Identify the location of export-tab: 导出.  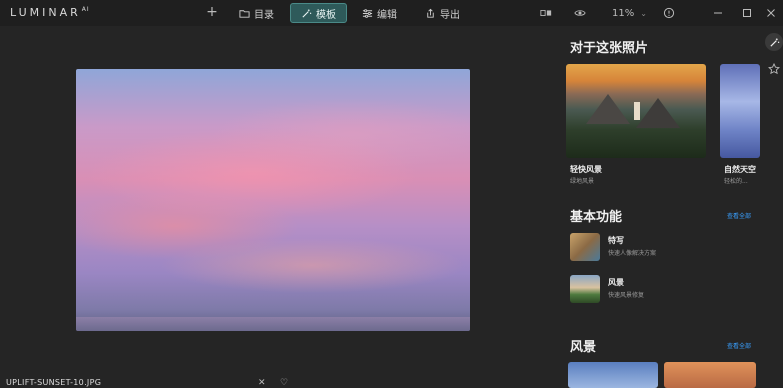
(442, 13).